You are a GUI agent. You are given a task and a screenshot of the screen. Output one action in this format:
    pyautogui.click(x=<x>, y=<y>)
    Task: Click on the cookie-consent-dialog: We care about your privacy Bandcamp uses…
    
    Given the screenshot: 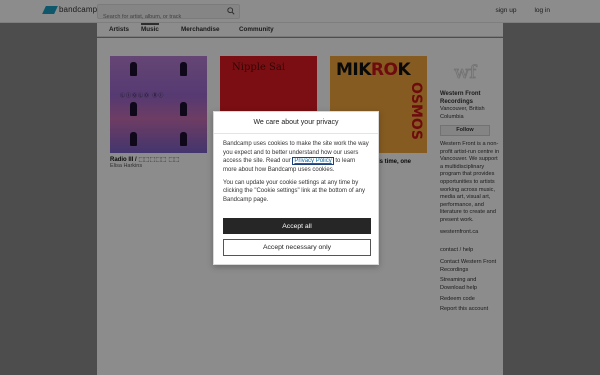 What is the action you would take?
    pyautogui.click(x=296, y=188)
    